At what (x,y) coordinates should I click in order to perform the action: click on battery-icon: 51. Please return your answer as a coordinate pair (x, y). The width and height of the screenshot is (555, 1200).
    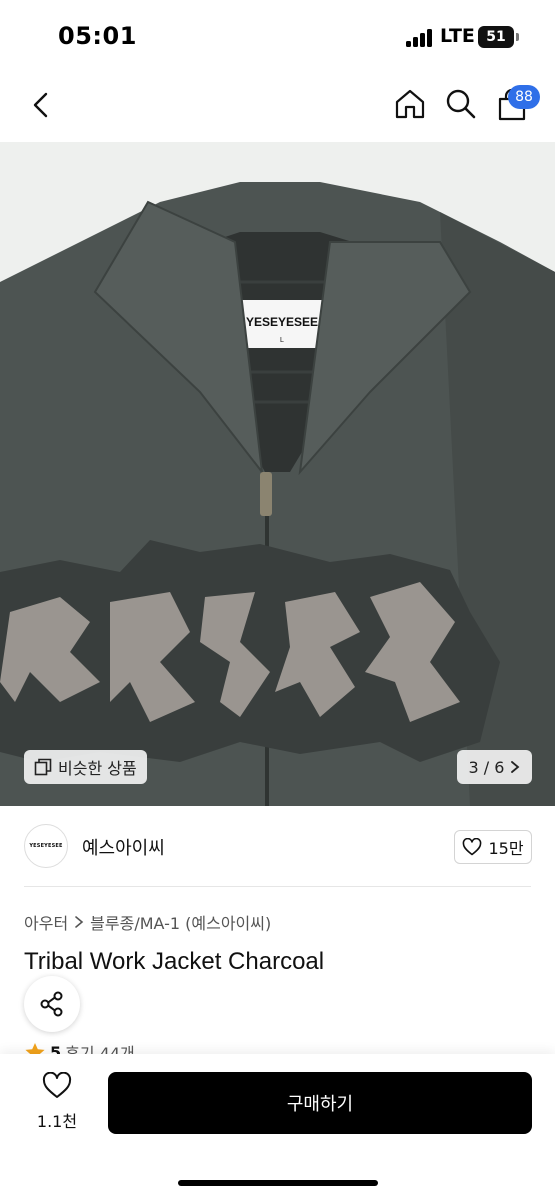
    Looking at the image, I should click on (496, 37).